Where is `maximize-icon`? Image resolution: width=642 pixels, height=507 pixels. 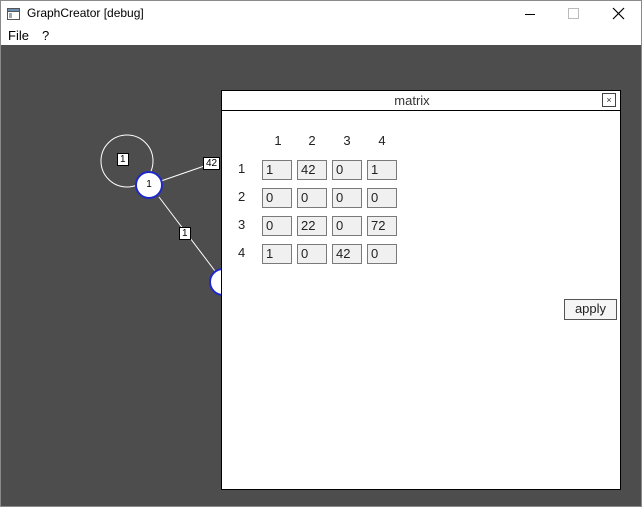
maximize-icon is located at coordinates (573, 13).